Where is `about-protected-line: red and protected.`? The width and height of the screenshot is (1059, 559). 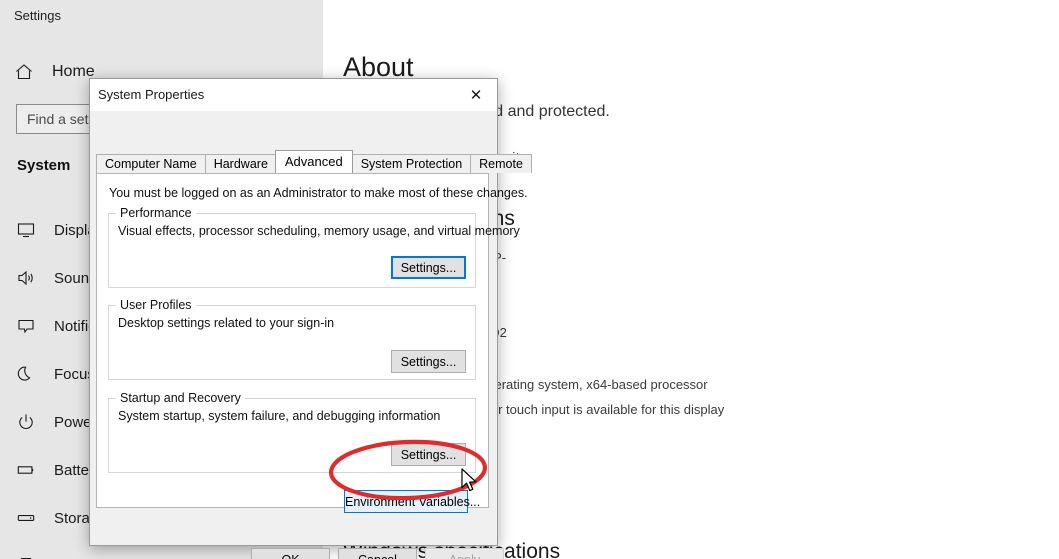 about-protected-line: red and protected. is located at coordinates (545, 111).